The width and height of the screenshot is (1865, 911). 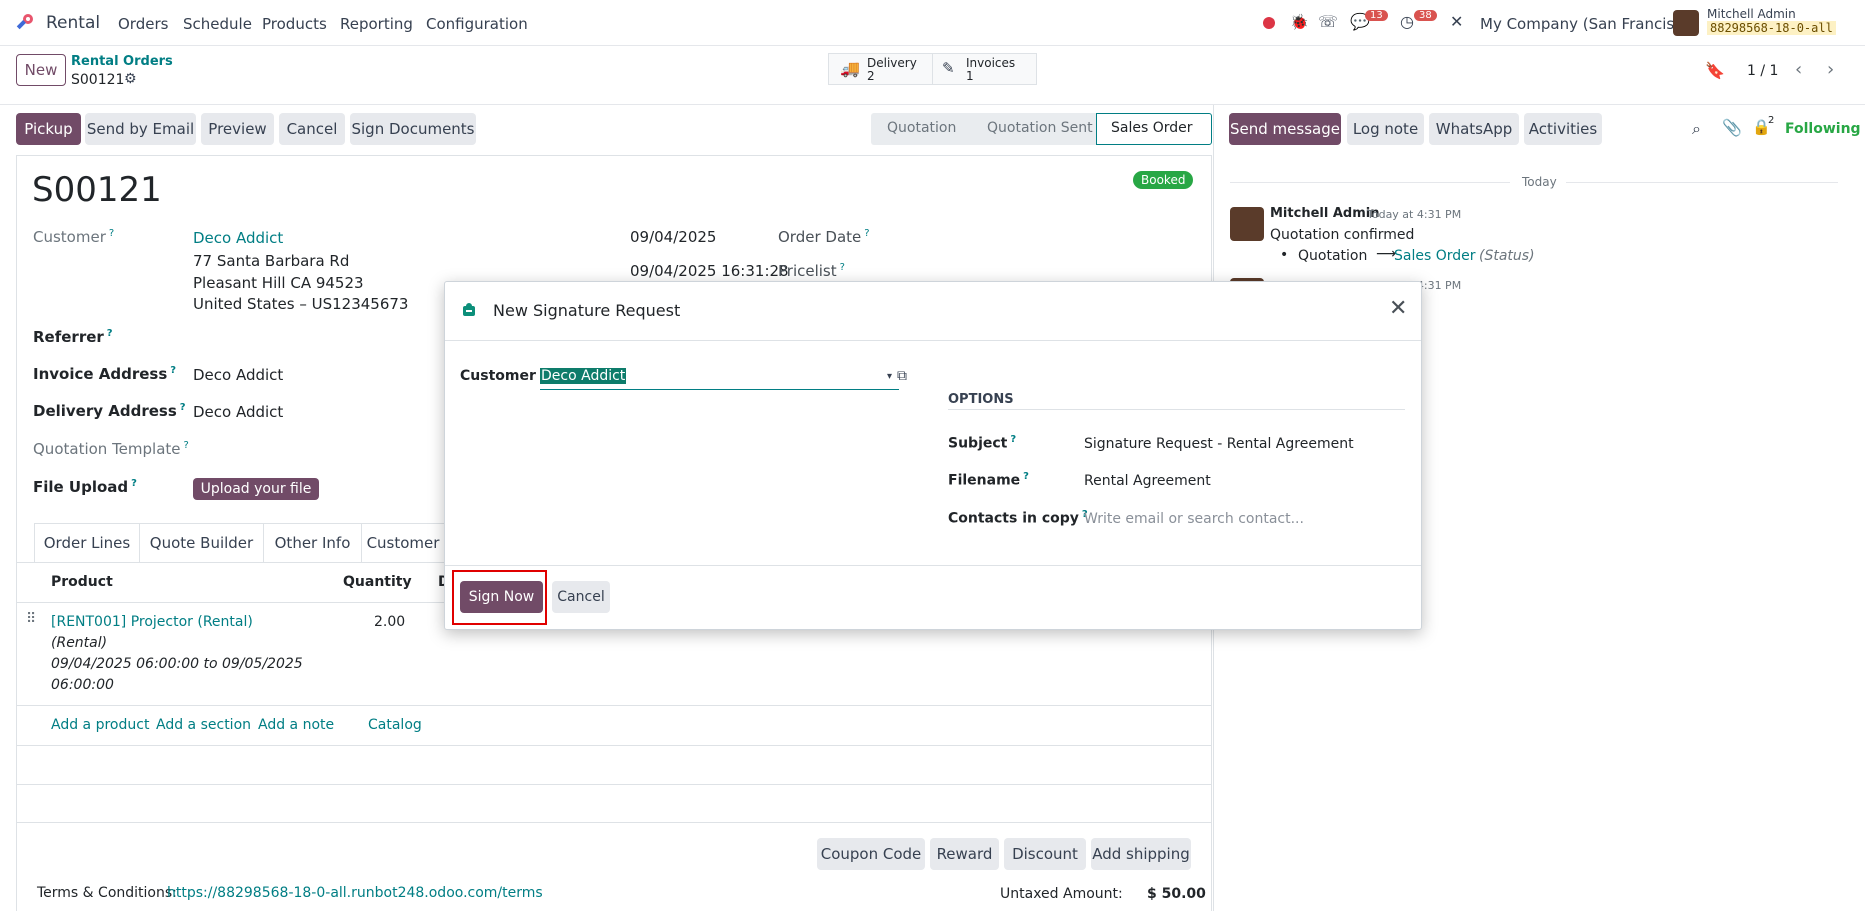 I want to click on sign-documents-button: Sign Documents, so click(x=413, y=129).